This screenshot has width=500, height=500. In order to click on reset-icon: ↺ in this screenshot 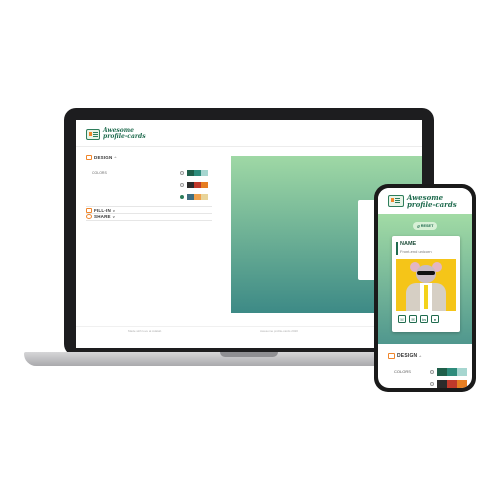, I will do `click(418, 226)`.